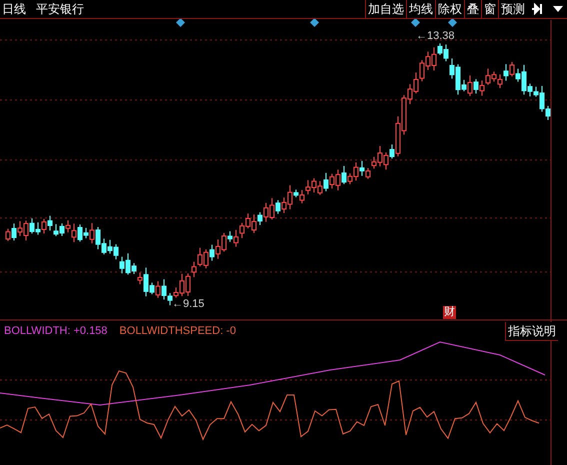 This screenshot has width=567, height=465. Describe the element at coordinates (14, 9) in the screenshot. I see `period-label: 日线` at that location.